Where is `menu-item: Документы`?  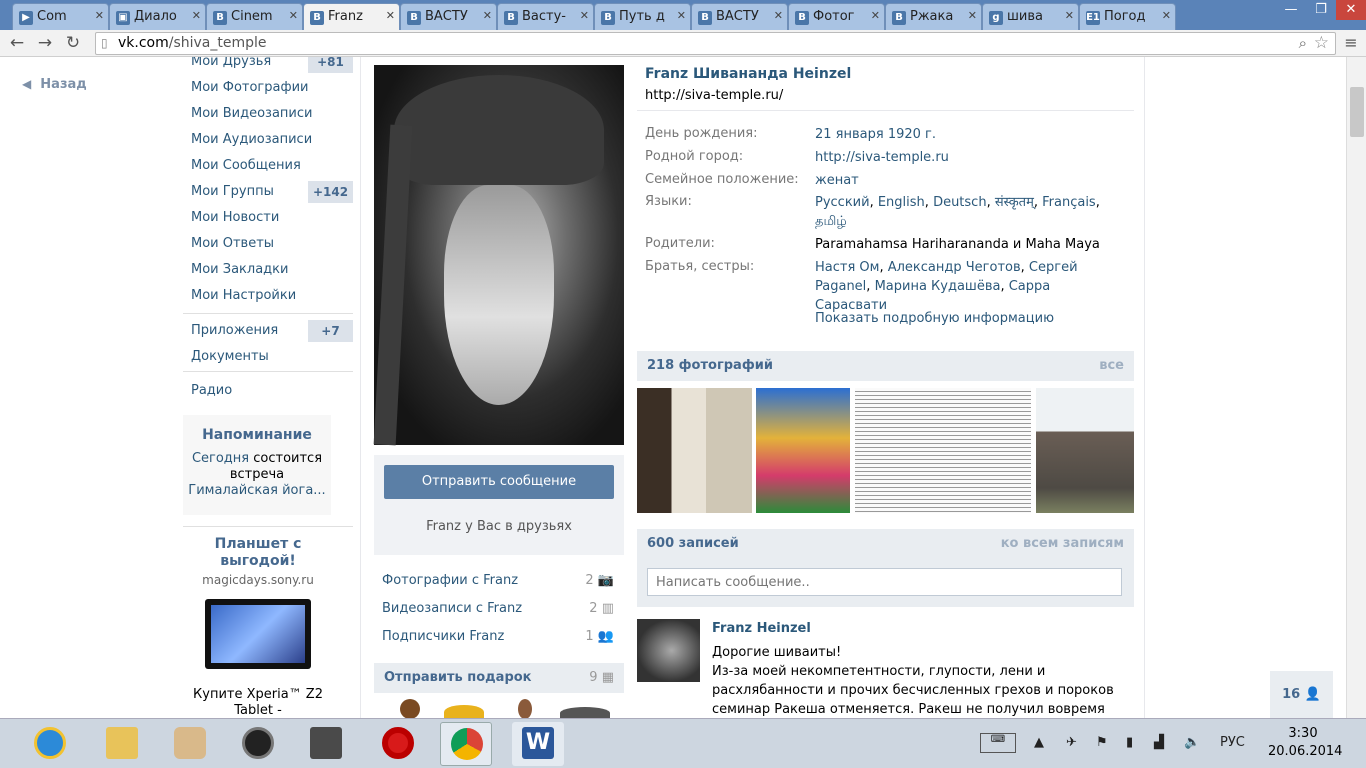
menu-item: Документы is located at coordinates (230, 356).